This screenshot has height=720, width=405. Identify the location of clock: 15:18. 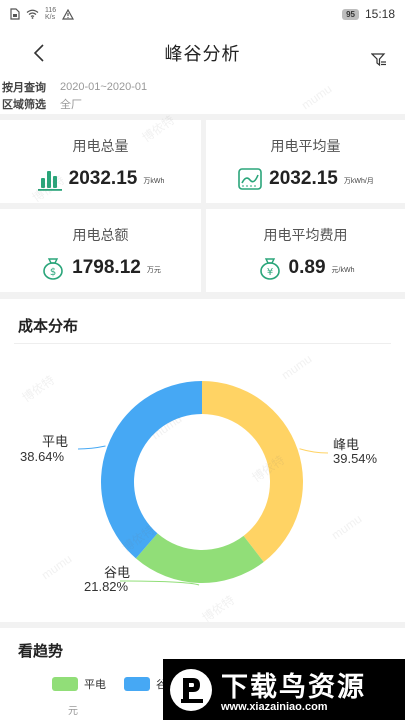
(379, 14).